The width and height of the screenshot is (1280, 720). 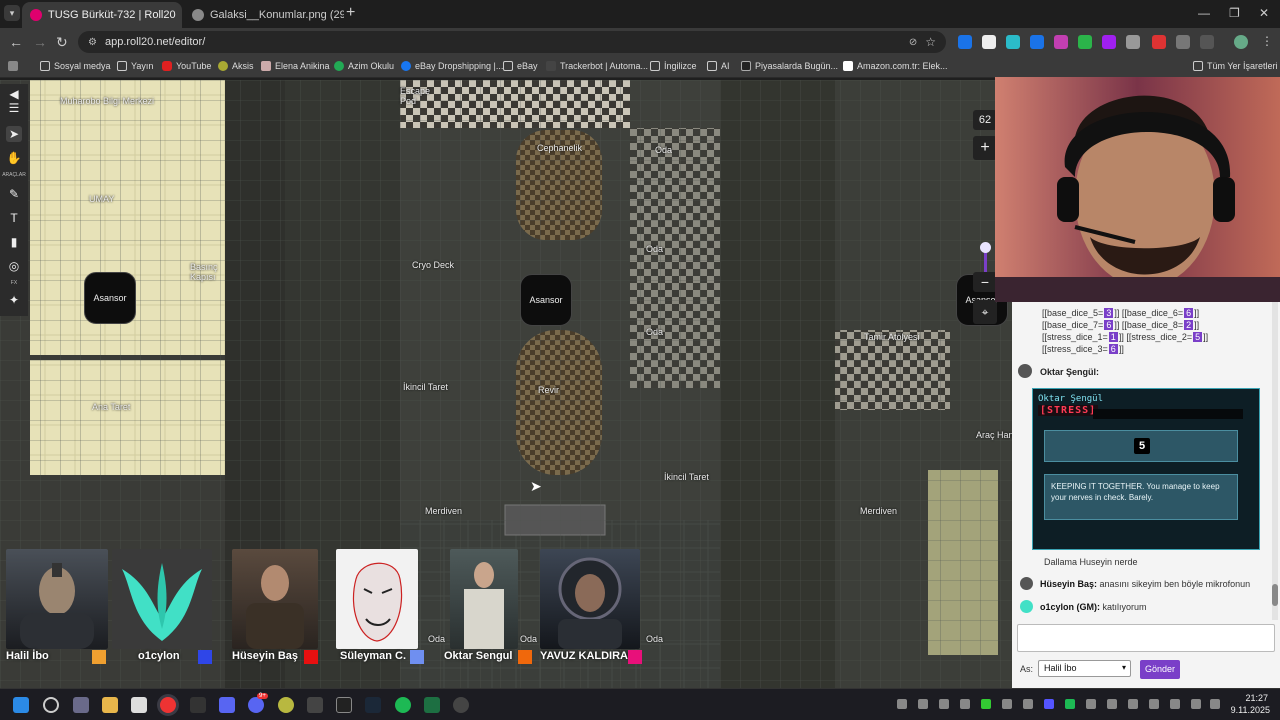 What do you see at coordinates (256, 705) in the screenshot?
I see `discord-icon` at bounding box center [256, 705].